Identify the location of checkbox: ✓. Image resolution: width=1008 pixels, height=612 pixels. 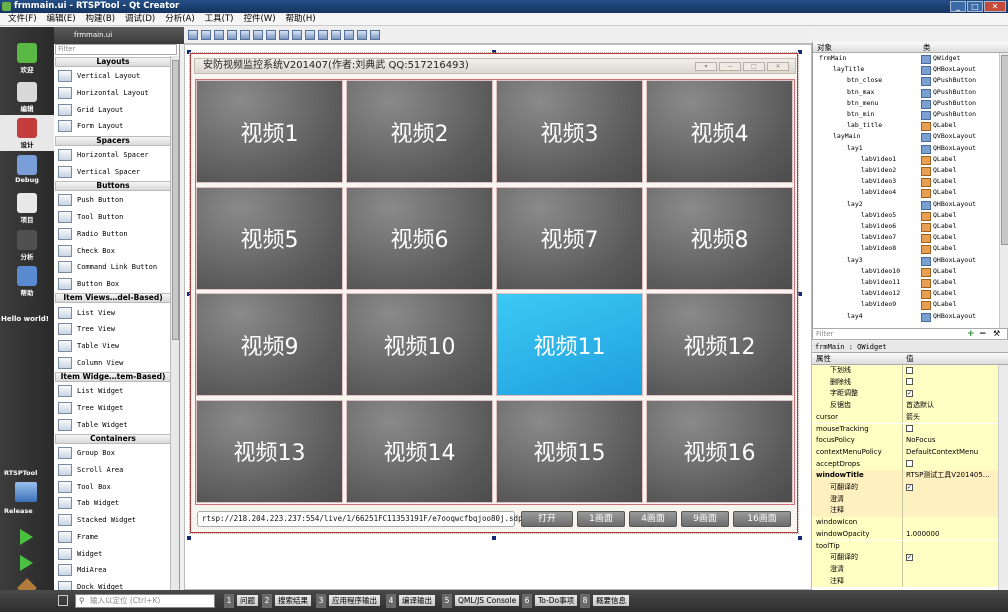
(909, 487).